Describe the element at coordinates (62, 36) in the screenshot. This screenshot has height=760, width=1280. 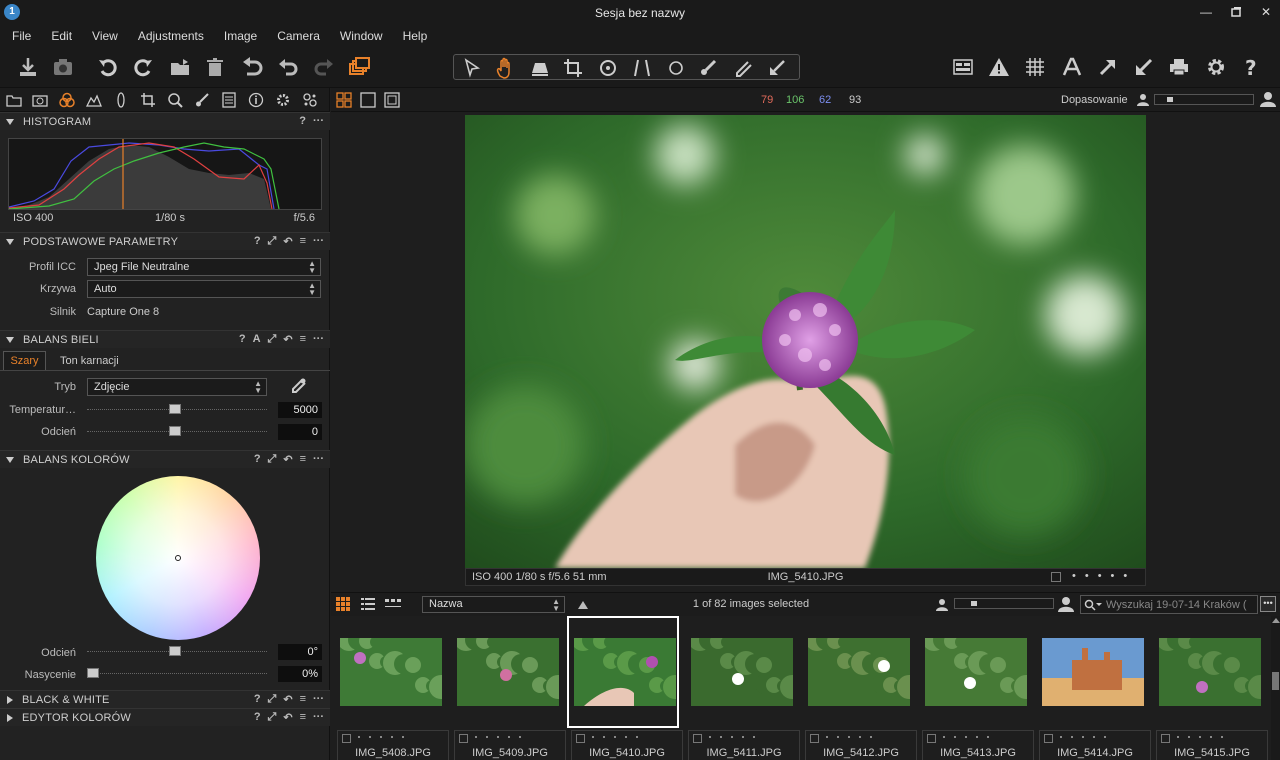
I see `menu-edit: Edit` at that location.